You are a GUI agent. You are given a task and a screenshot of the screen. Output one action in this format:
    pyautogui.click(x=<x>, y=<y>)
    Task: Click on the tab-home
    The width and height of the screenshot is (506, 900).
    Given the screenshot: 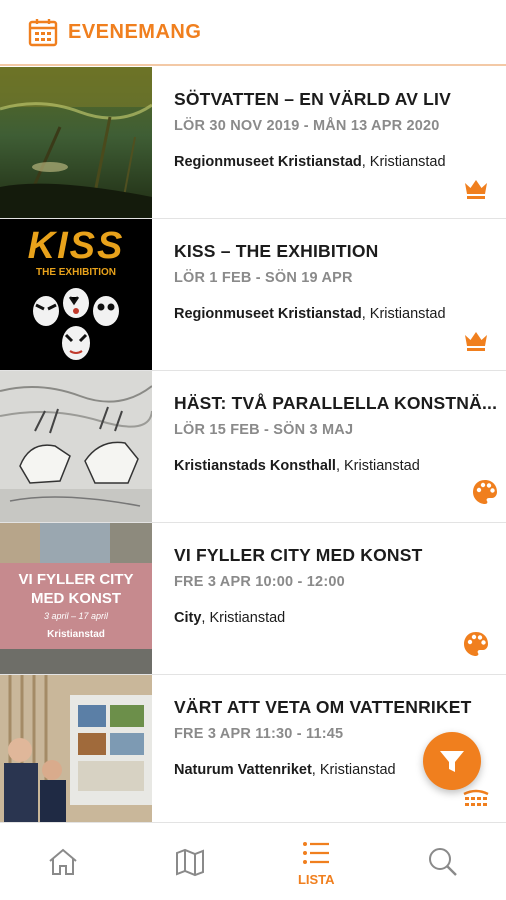 What is the action you would take?
    pyautogui.click(x=63, y=861)
    